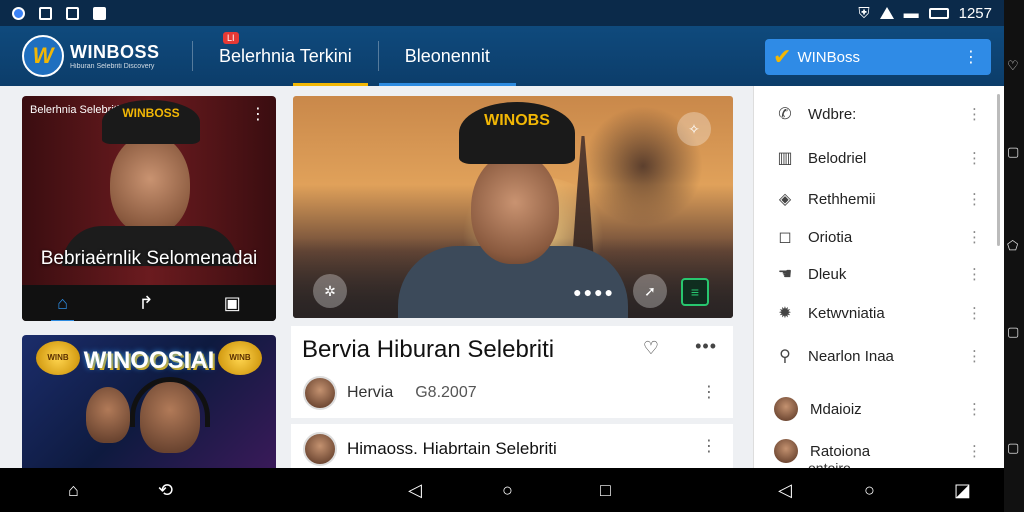 The height and width of the screenshot is (512, 1024). Describe the element at coordinates (370, 392) in the screenshot. I see `author-name: Hervia` at that location.